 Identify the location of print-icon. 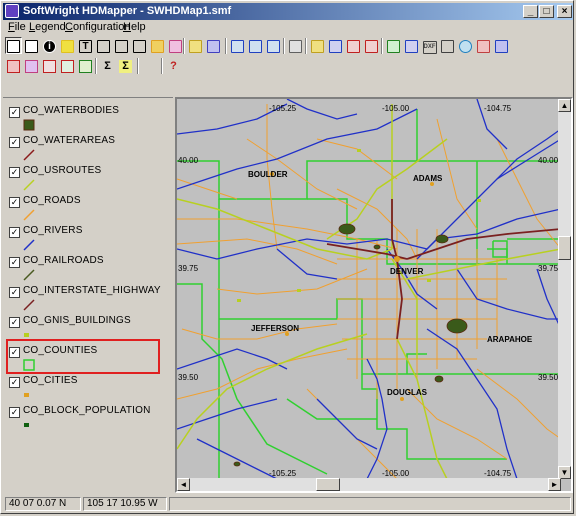
(295, 45).